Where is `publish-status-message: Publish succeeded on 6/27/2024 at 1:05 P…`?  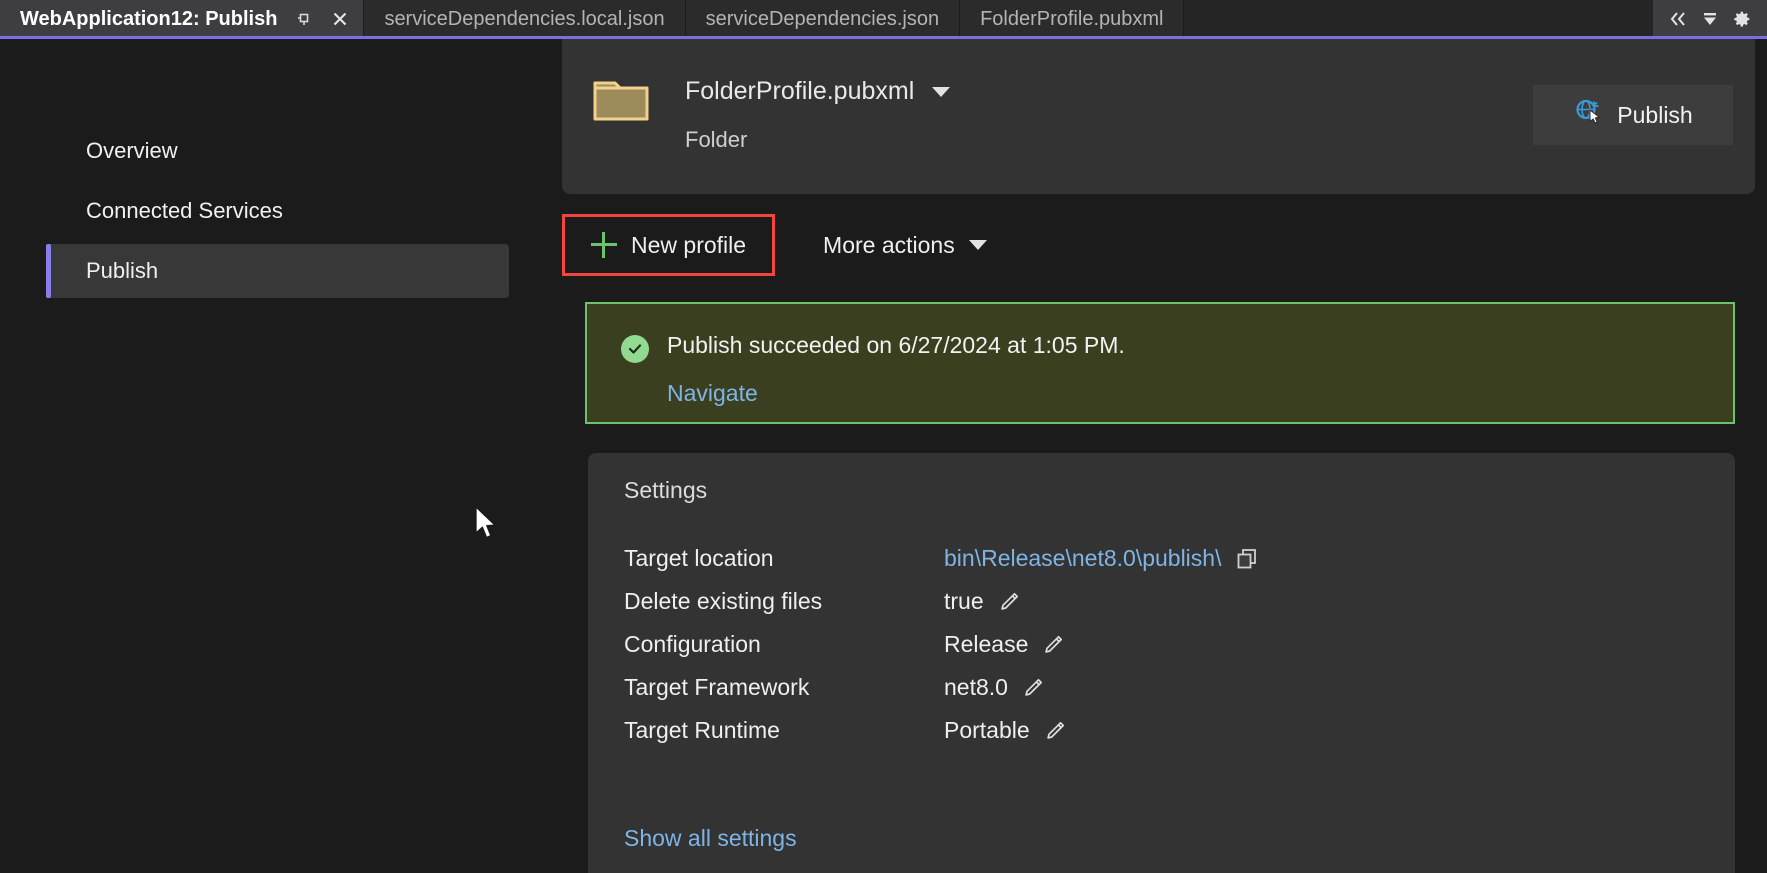 publish-status-message: Publish succeeded on 6/27/2024 at 1:05 P… is located at coordinates (896, 345).